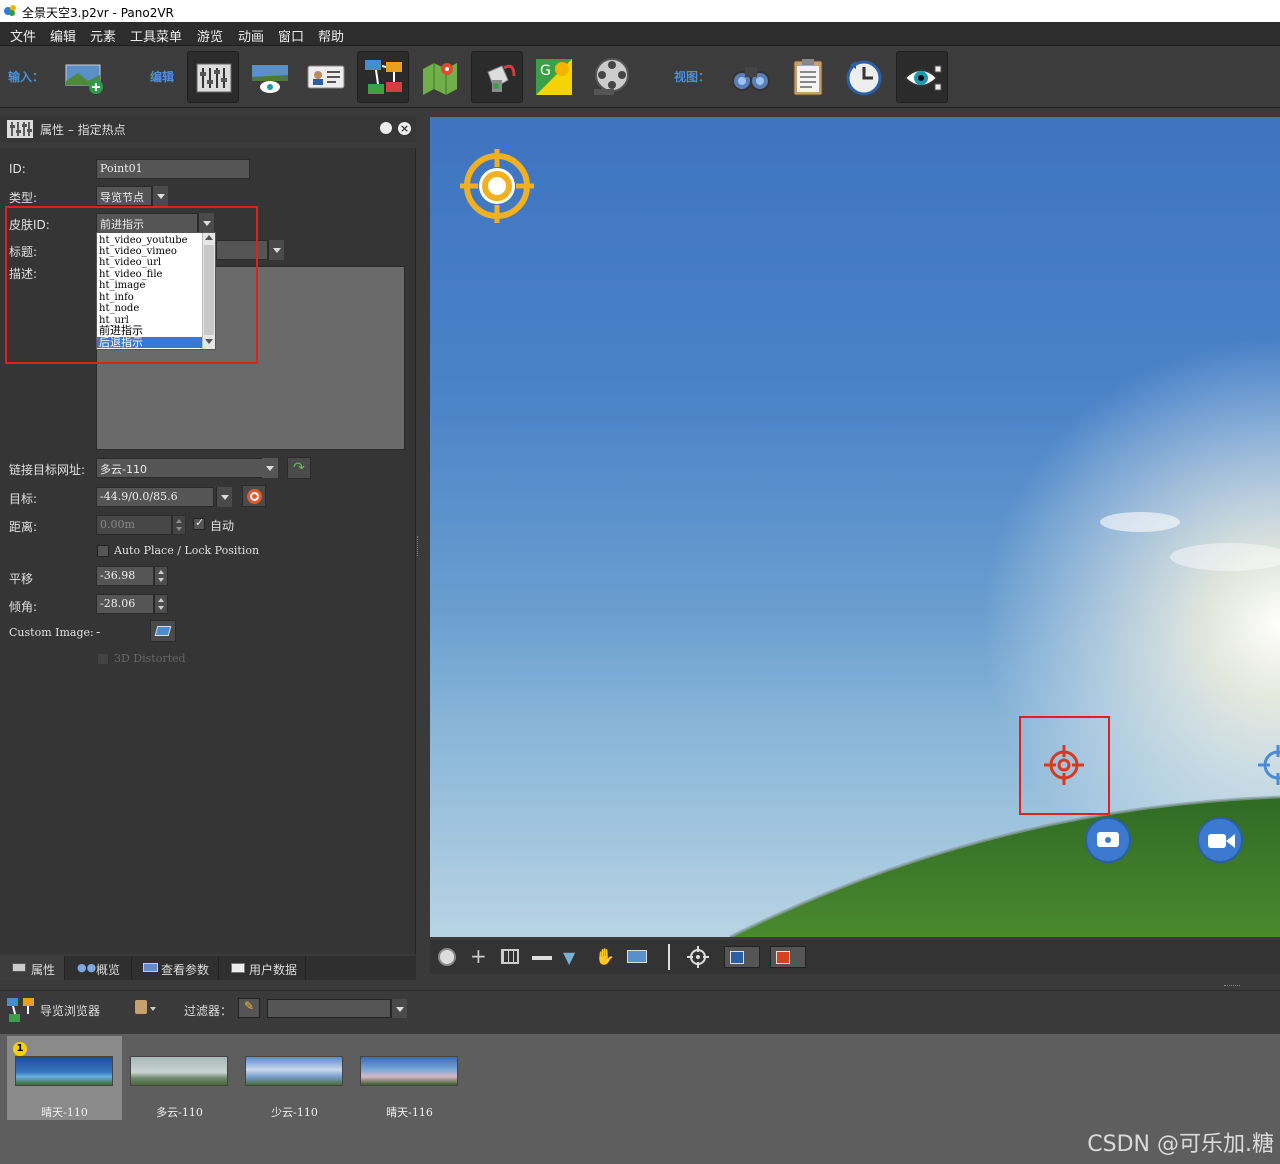 The height and width of the screenshot is (1164, 1280). I want to click on tab-user-data: 用户数据, so click(263, 968).